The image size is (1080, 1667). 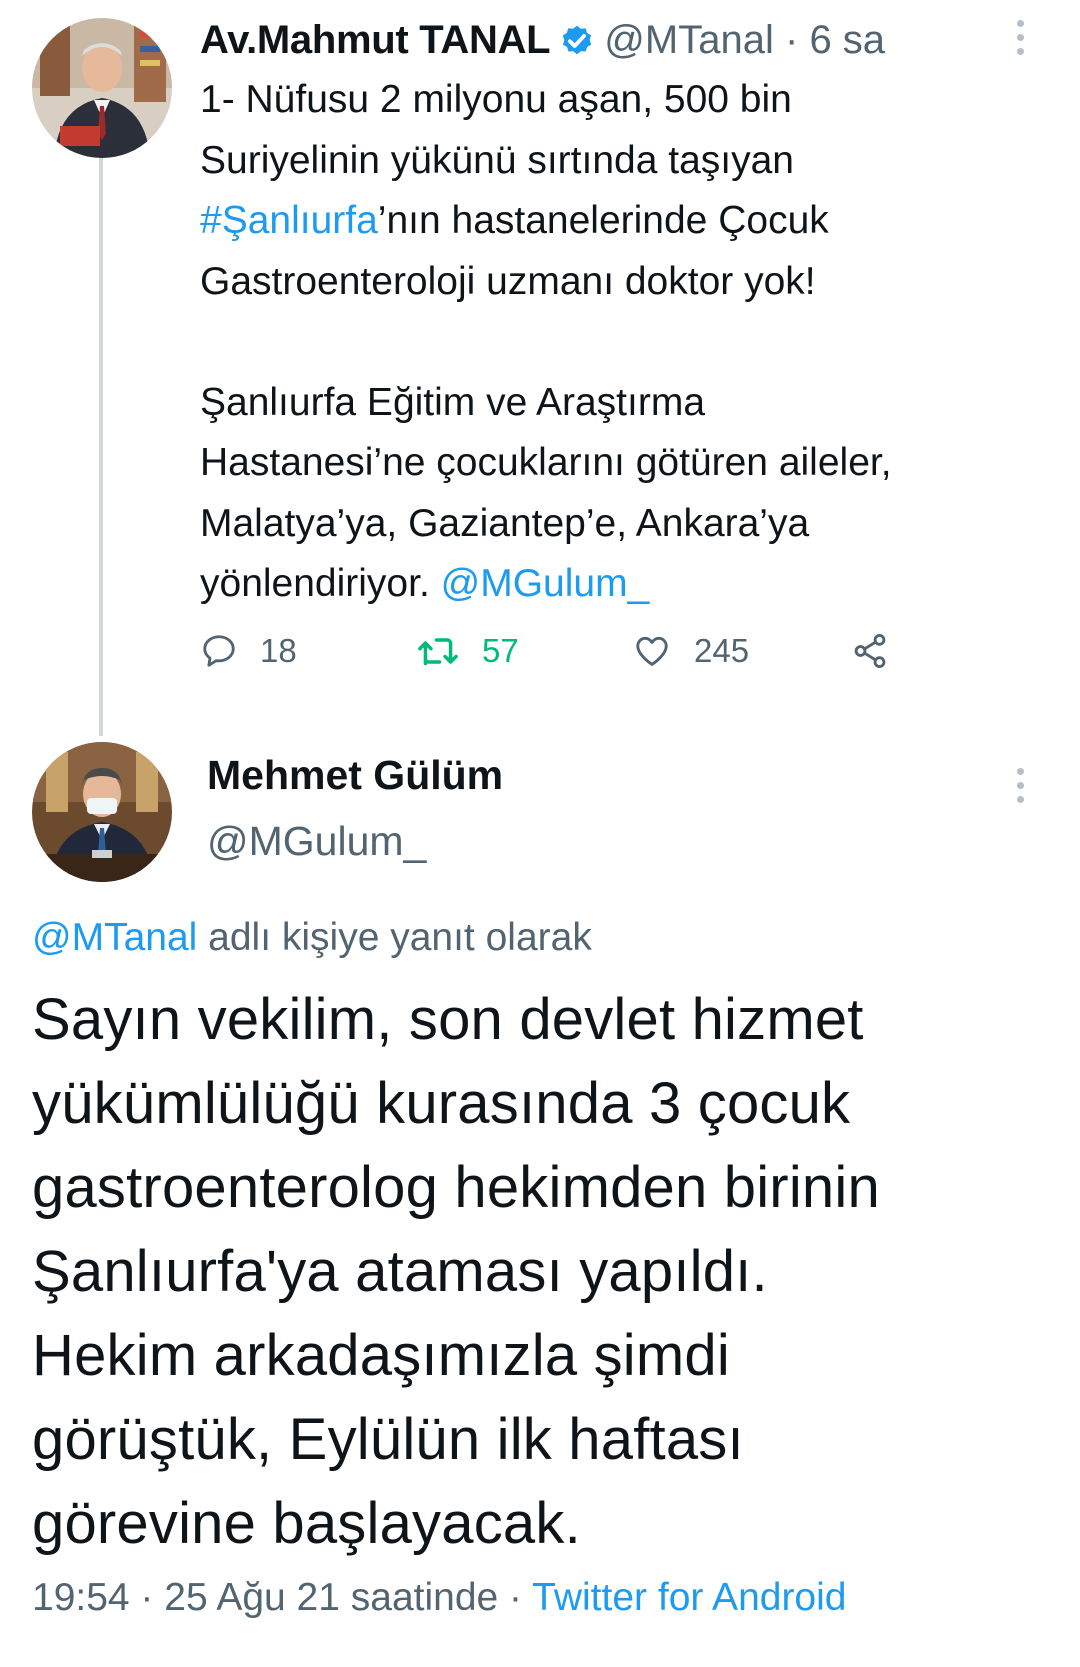 I want to click on share-button, so click(x=870, y=651).